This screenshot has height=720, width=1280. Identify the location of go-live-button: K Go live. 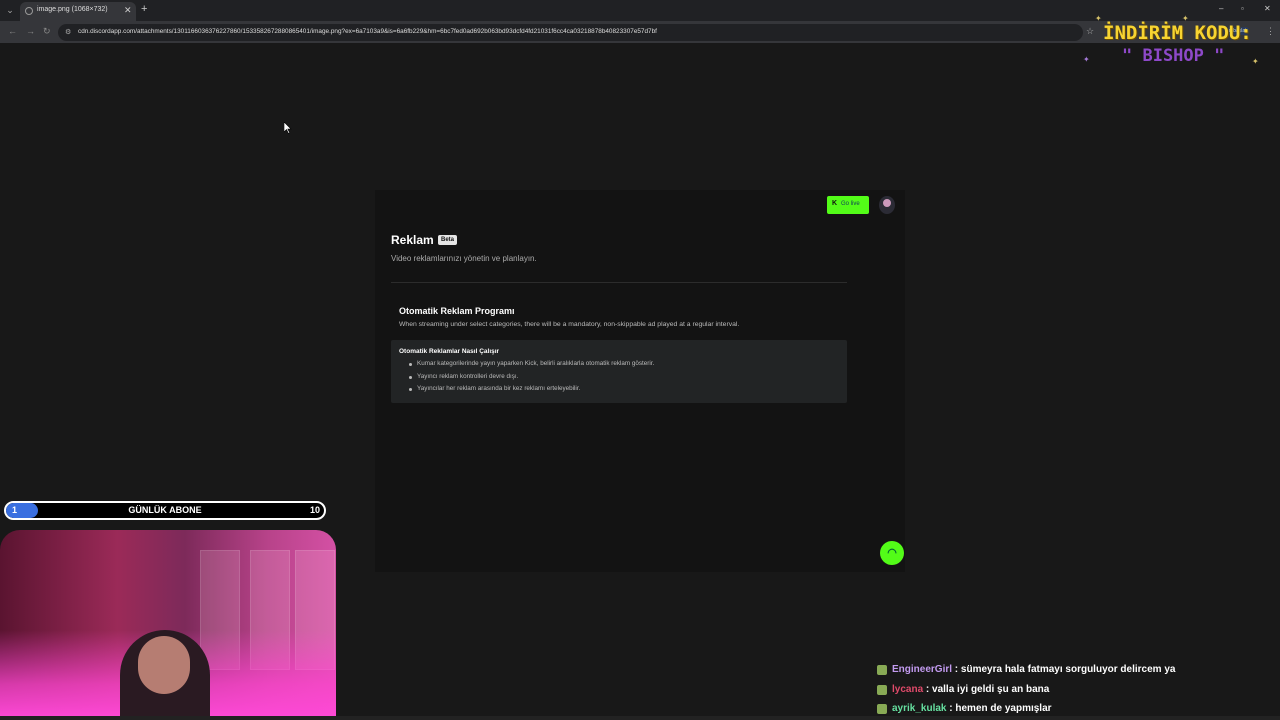
(848, 205).